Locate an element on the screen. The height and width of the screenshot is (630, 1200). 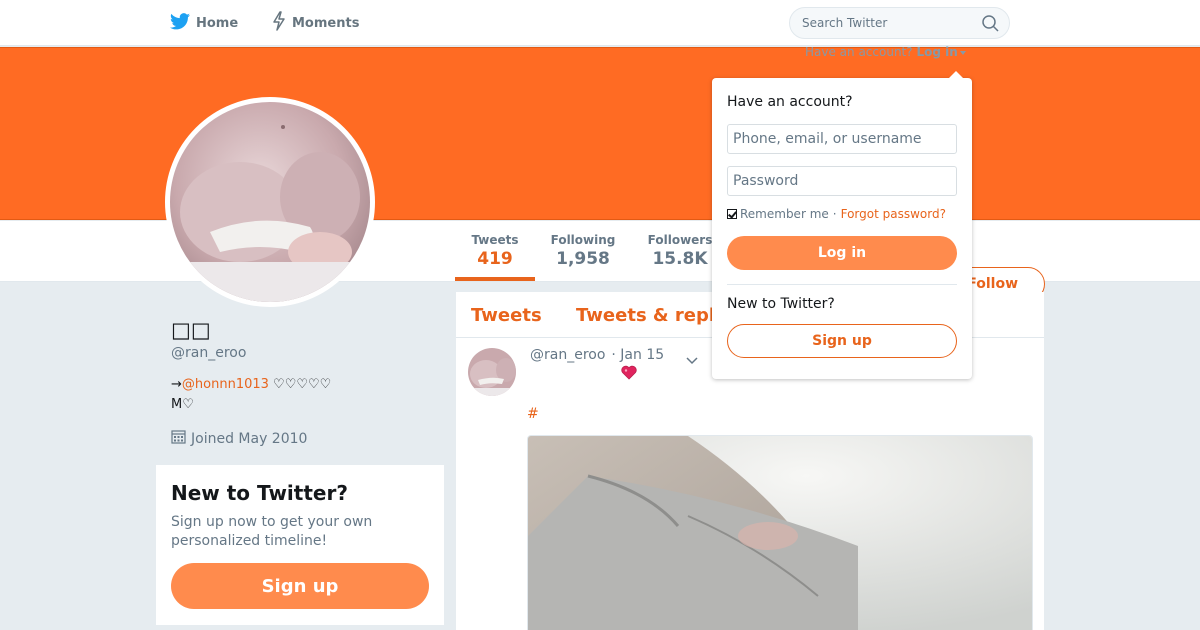
profile-name: □□ is located at coordinates (191, 330).